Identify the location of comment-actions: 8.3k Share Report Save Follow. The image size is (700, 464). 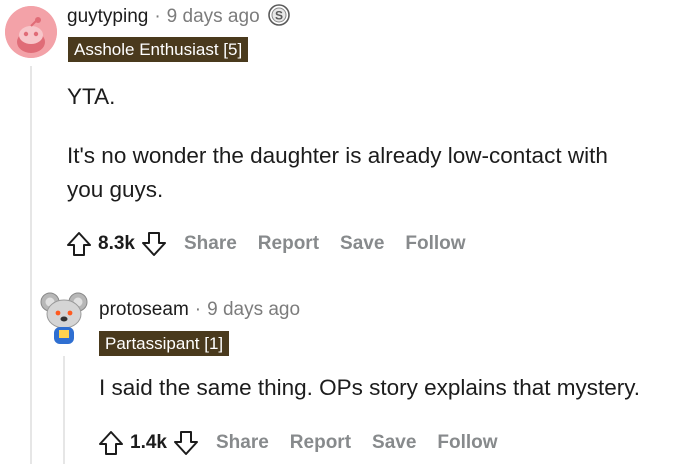
(265, 244).